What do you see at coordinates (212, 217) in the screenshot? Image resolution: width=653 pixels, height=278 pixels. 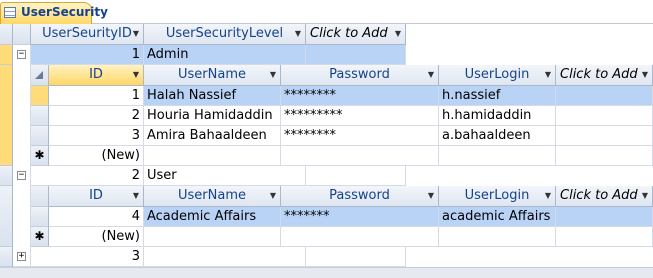 I see `child-cell-username: Academic Affairs` at bounding box center [212, 217].